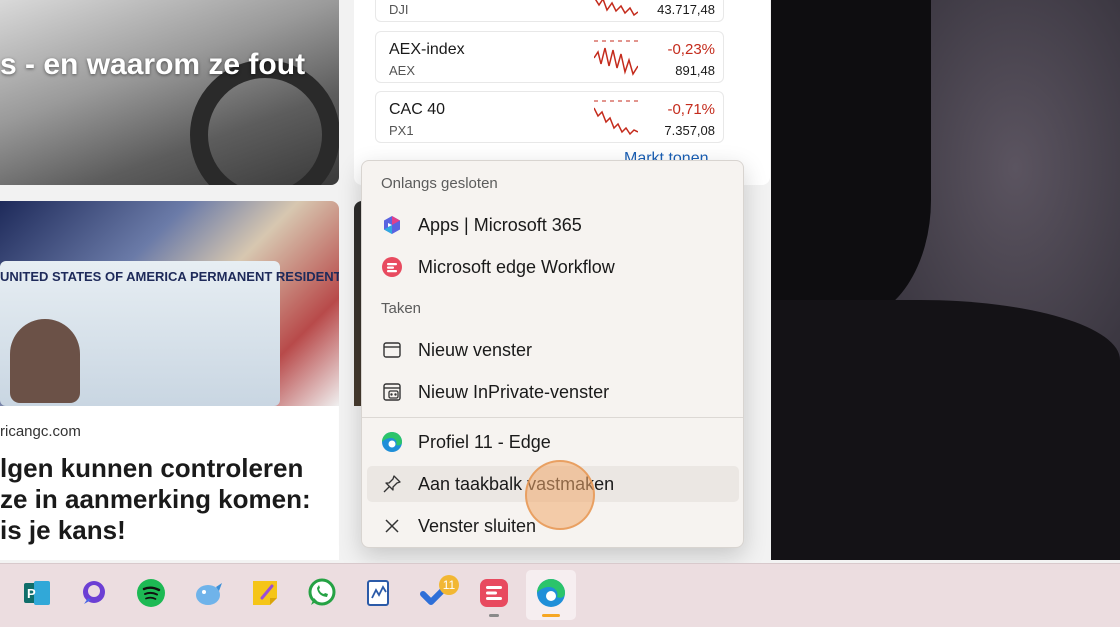  Describe the element at coordinates (392, 350) in the screenshot. I see `window-icon` at that location.